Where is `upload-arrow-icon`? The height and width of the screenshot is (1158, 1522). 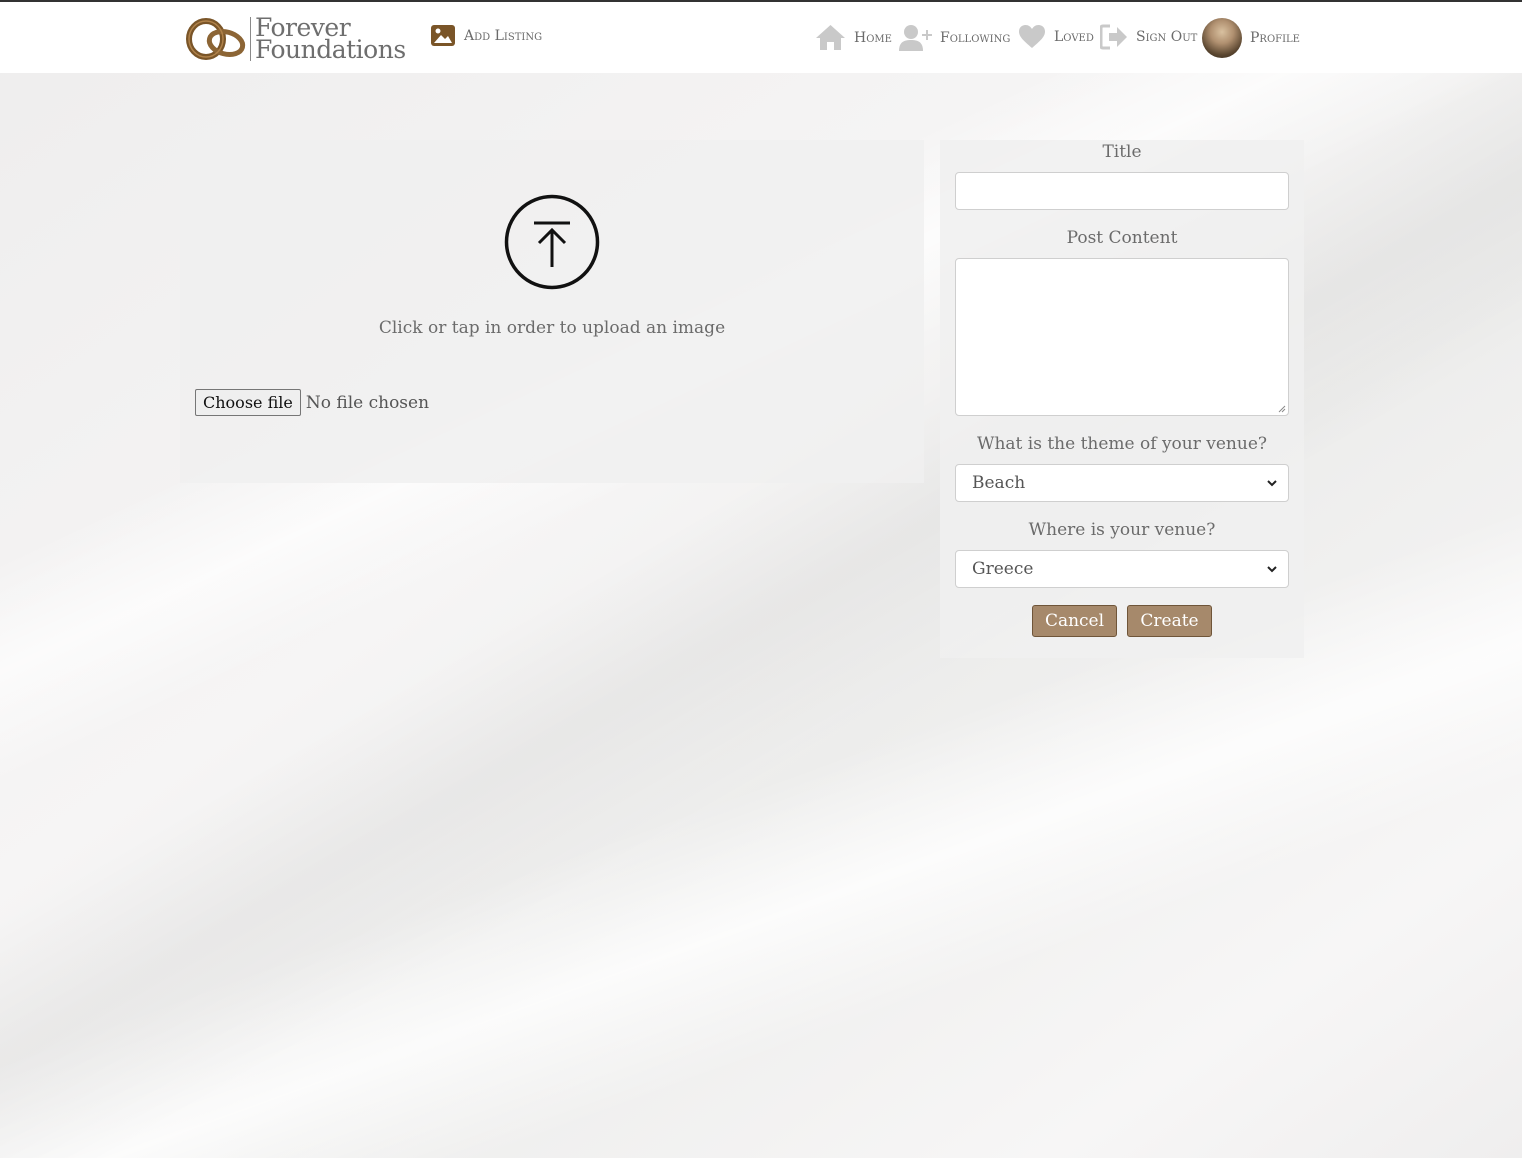
upload-arrow-icon is located at coordinates (552, 242).